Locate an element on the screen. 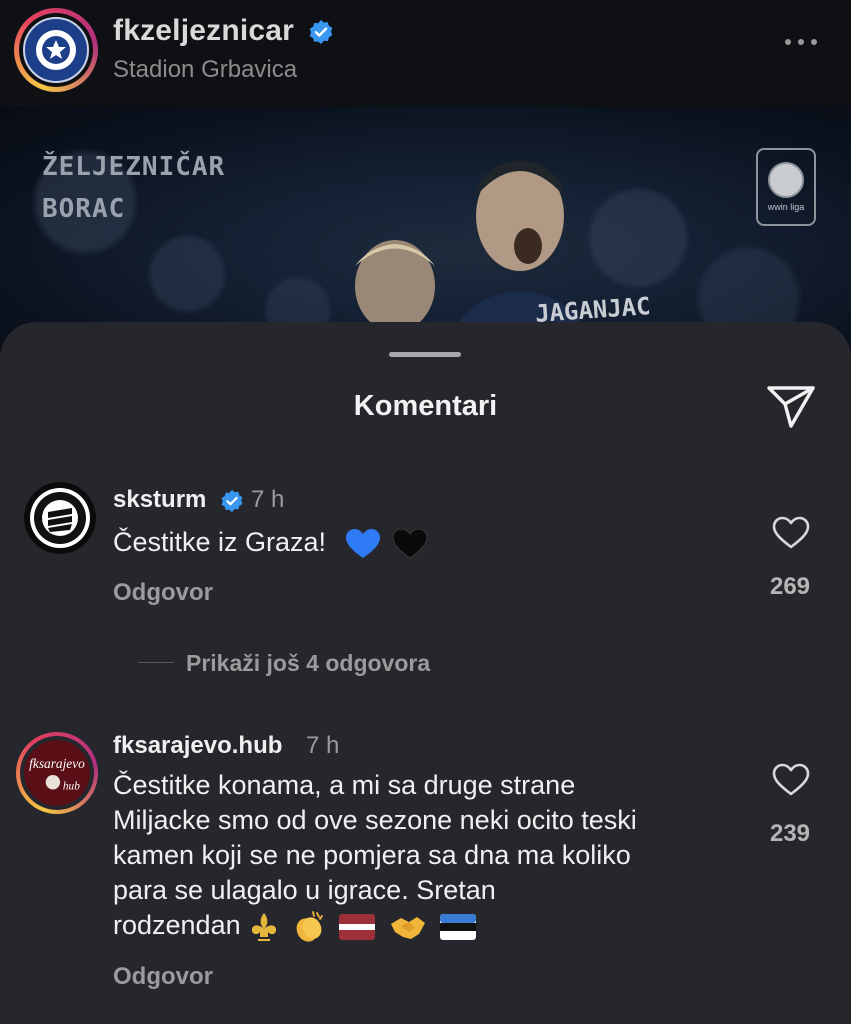  league-badge-text: wwin liga is located at coordinates (786, 207).